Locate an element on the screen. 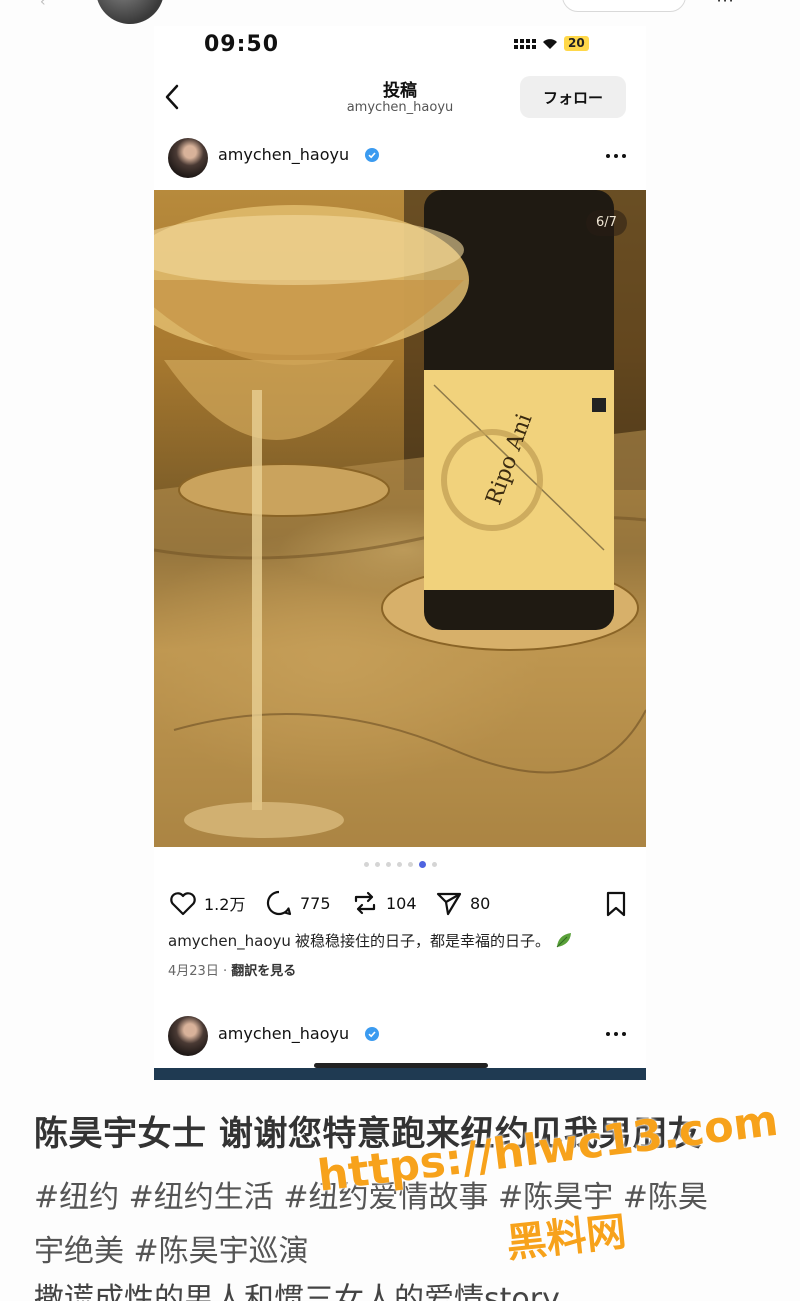 The height and width of the screenshot is (1301, 800). share-count: 80 is located at coordinates (480, 903).